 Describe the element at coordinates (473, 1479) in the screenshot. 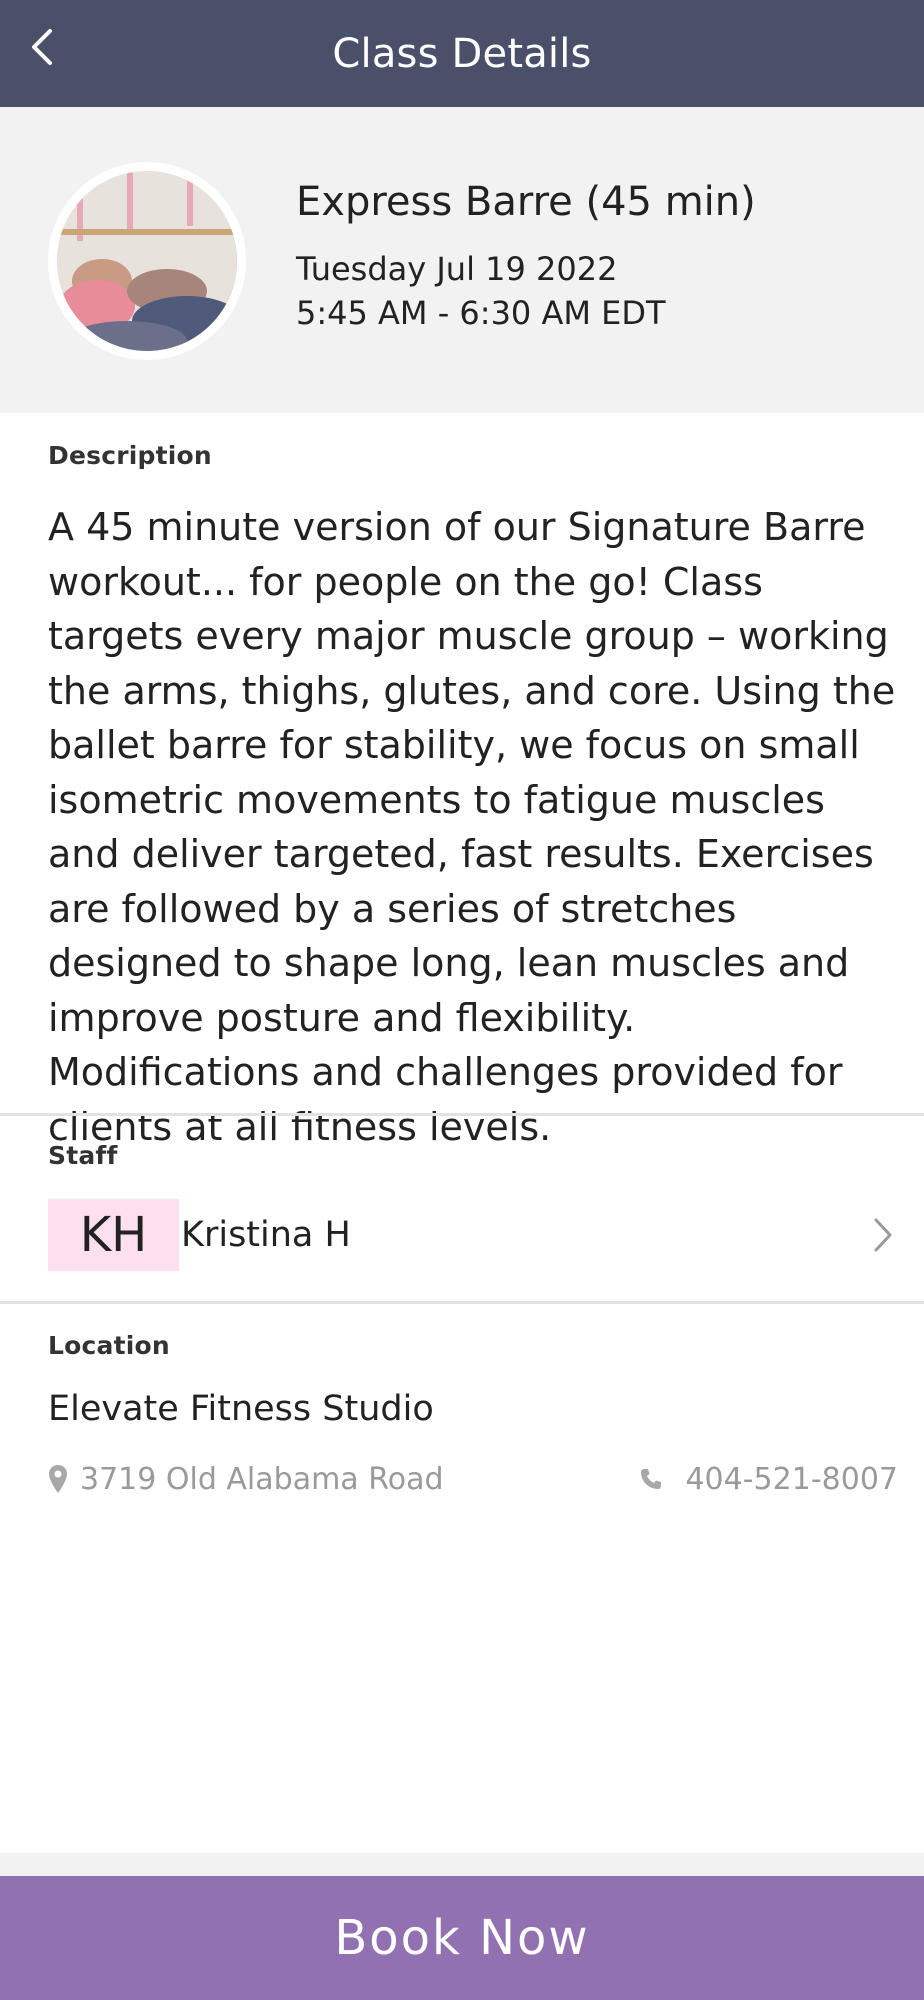

I see `location-contact-row: 3719 Old Alabama Road 404-521-8007` at that location.